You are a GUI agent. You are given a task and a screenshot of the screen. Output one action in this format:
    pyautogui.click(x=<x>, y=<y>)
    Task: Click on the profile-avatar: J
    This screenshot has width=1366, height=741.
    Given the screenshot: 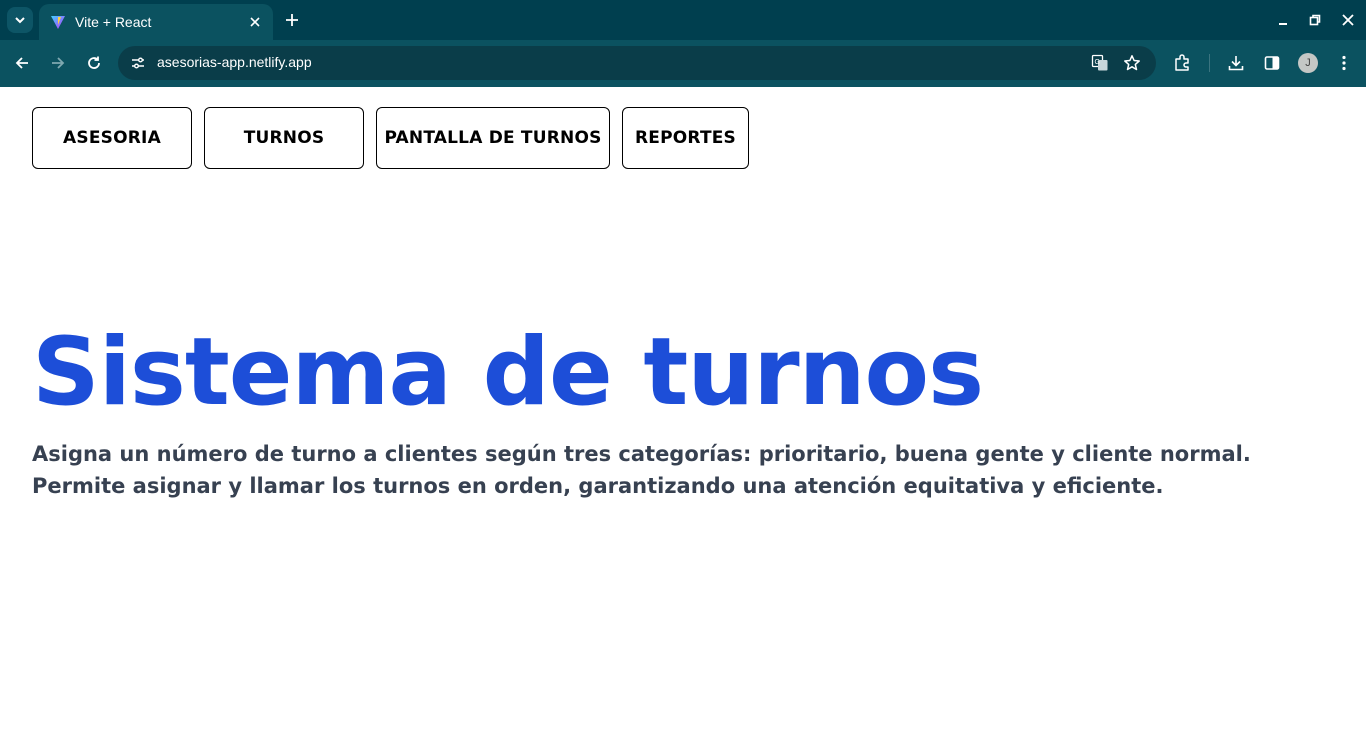 What is the action you would take?
    pyautogui.click(x=1308, y=63)
    